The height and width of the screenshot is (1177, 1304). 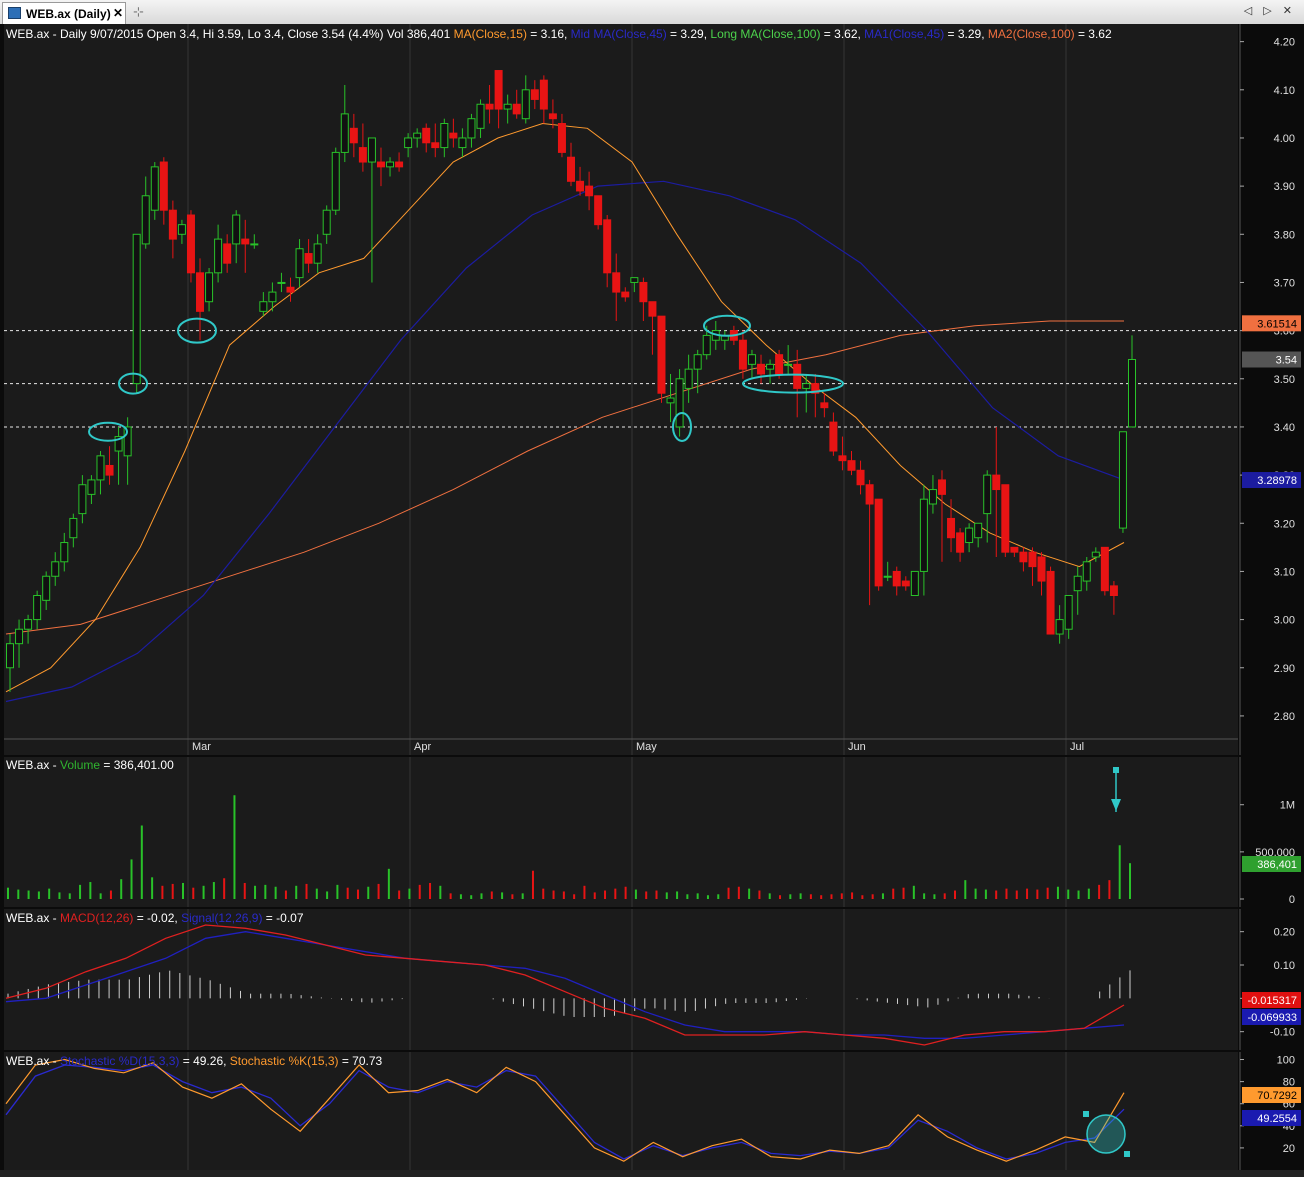 What do you see at coordinates (68, 14) in the screenshot?
I see `chart-tab-label: WEB.ax (Daily)` at bounding box center [68, 14].